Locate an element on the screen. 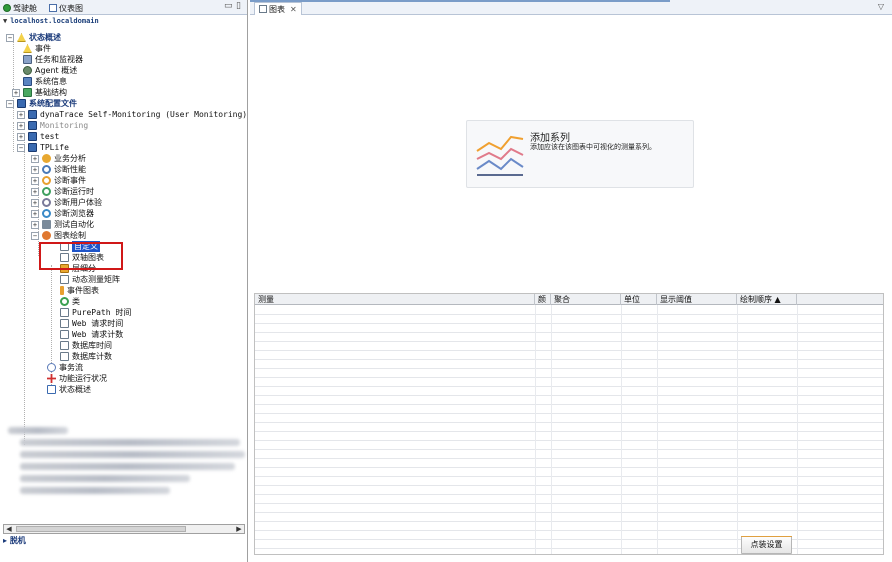  add-series-title: 添加系列 is located at coordinates (550, 138).